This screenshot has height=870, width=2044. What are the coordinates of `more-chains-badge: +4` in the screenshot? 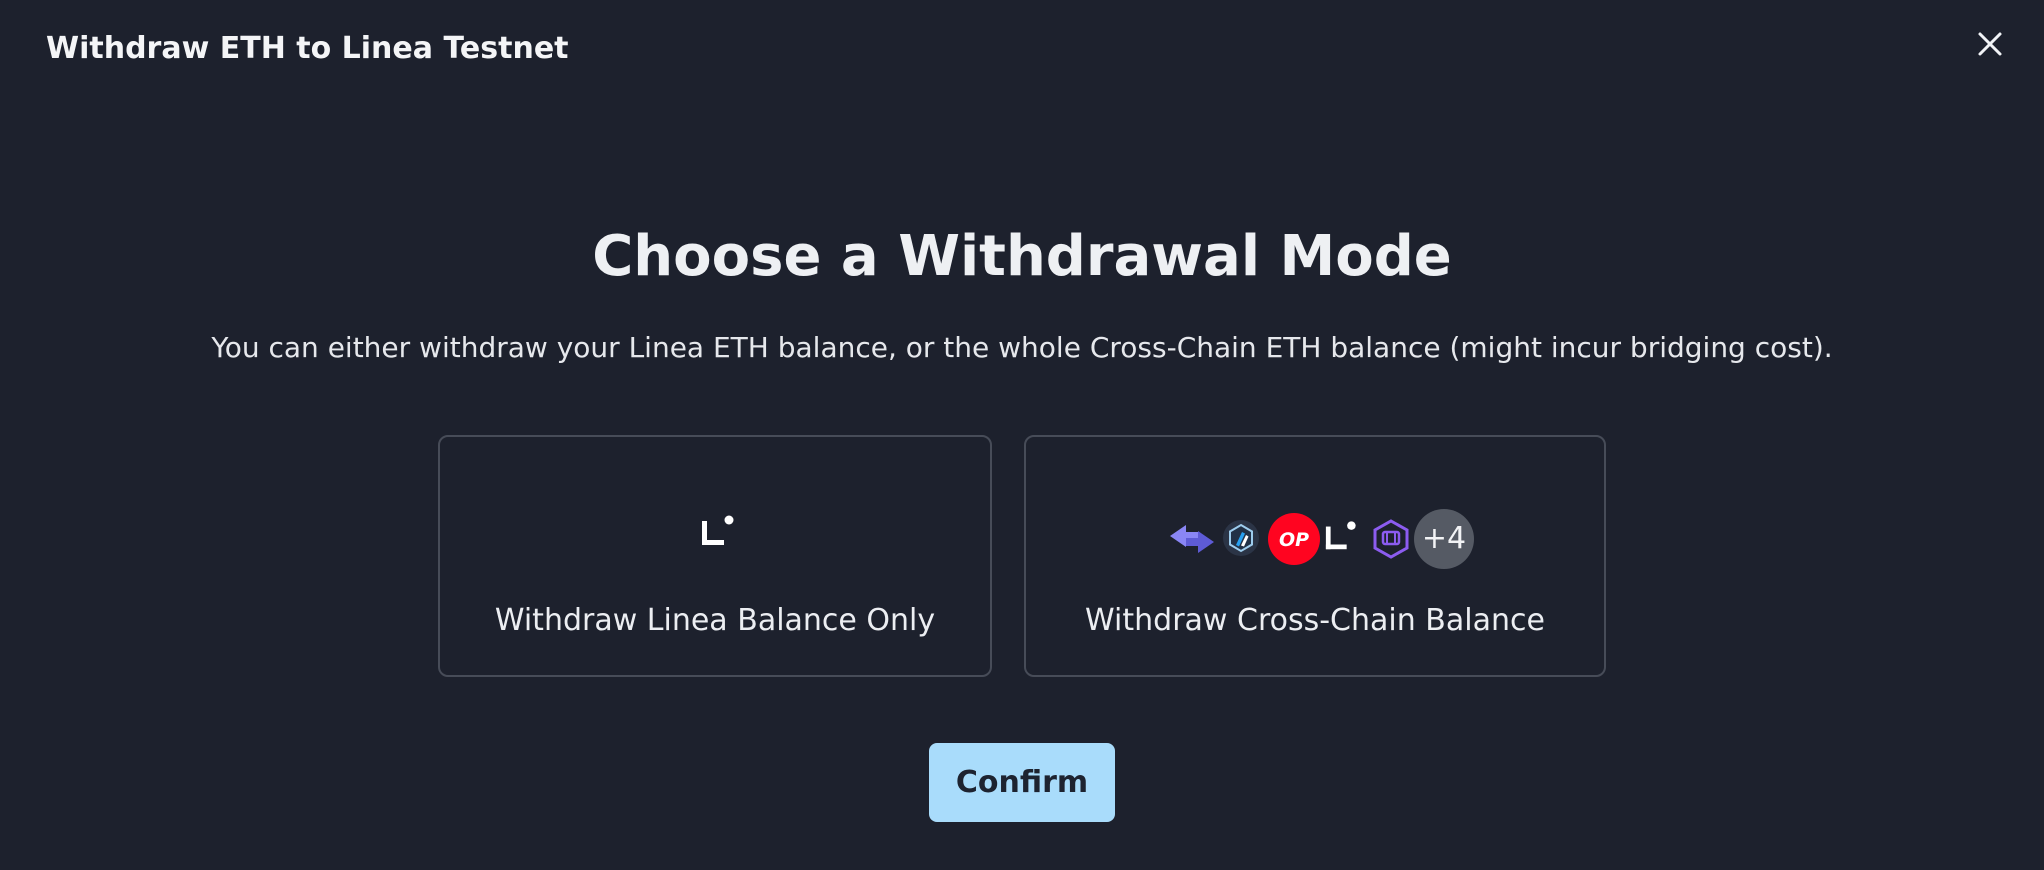 It's located at (1444, 539).